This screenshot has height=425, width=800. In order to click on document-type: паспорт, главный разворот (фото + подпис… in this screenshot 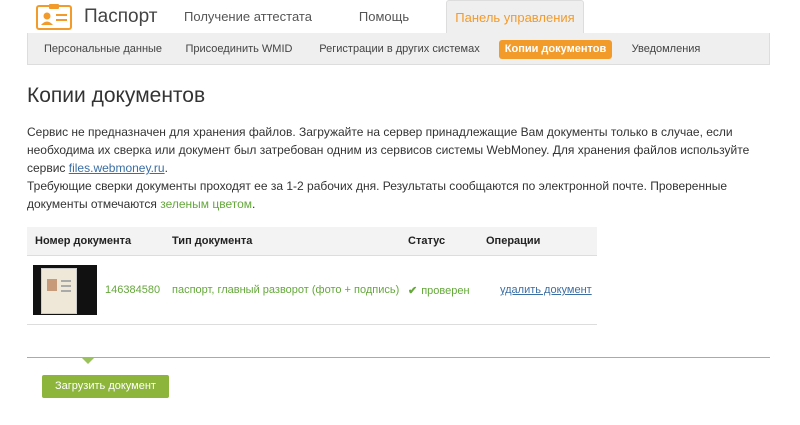, I will do `click(290, 290)`.